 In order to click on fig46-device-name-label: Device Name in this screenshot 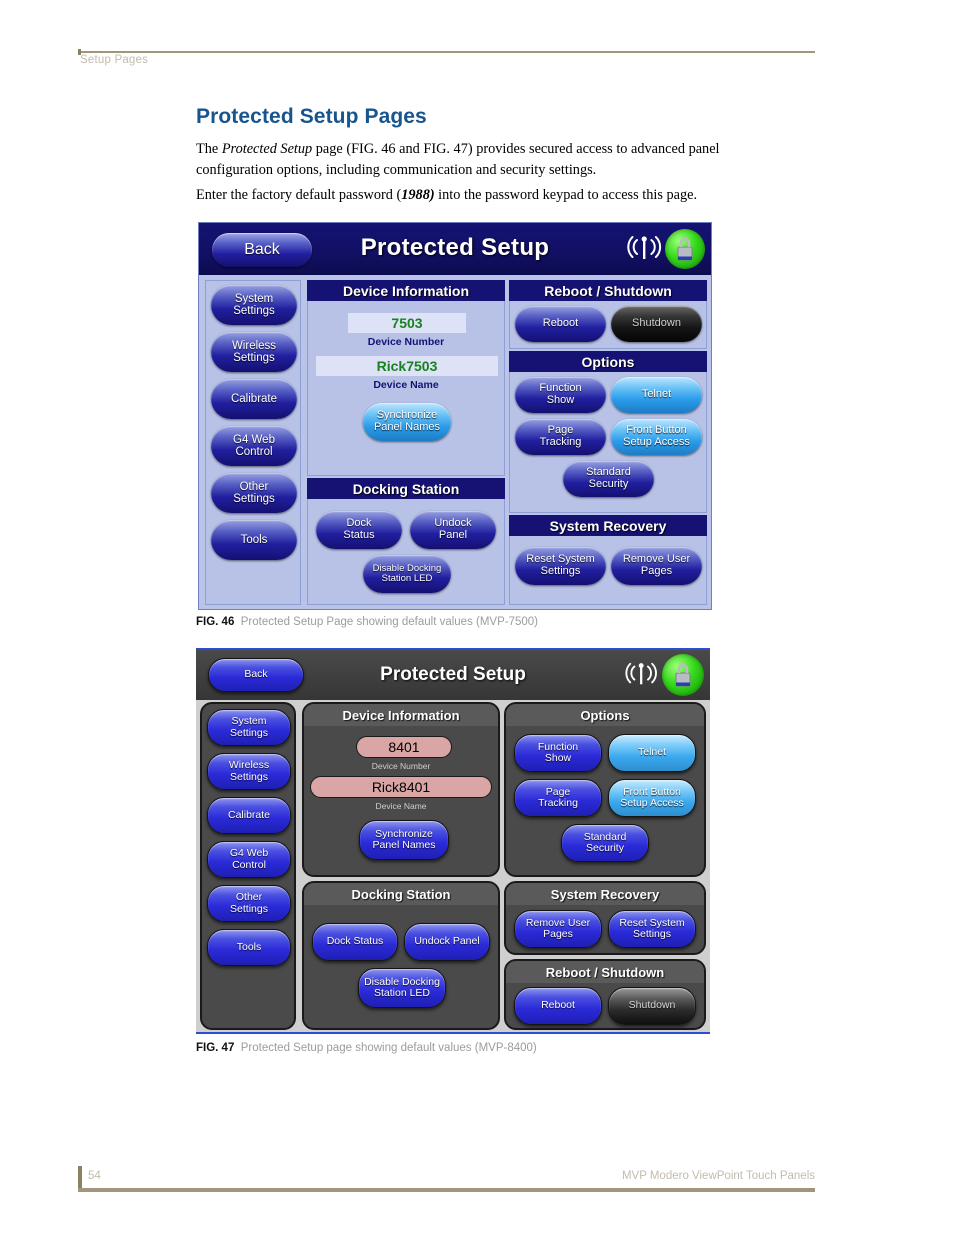, I will do `click(406, 385)`.